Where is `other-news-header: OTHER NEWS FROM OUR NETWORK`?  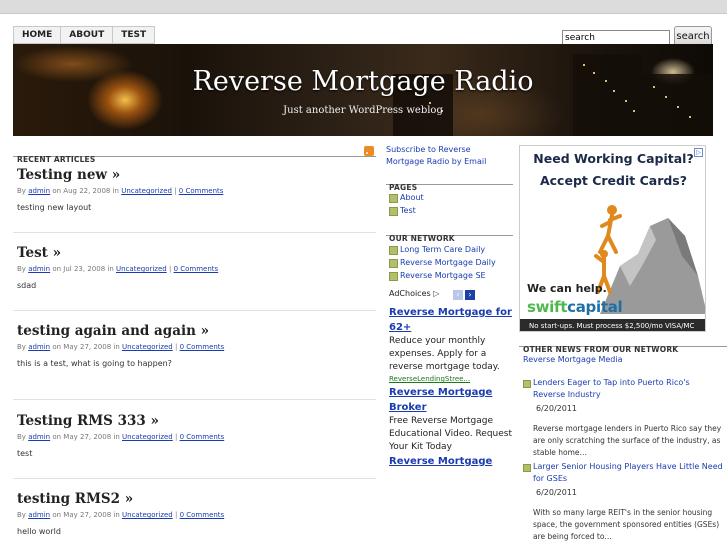 other-news-header: OTHER NEWS FROM OUR NETWORK is located at coordinates (623, 344).